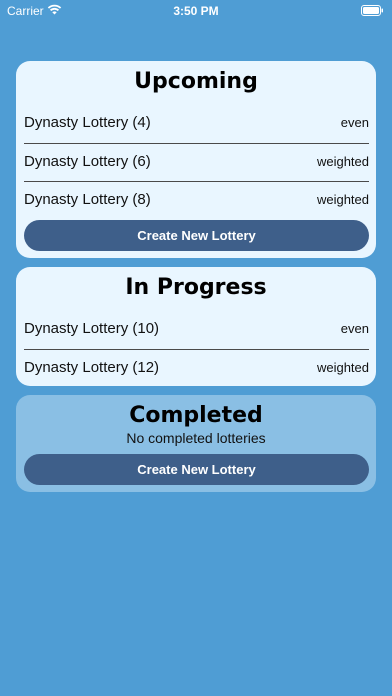 This screenshot has width=392, height=696. Describe the element at coordinates (196, 329) in the screenshot. I see `lottery-row: Dynasty Lottery (10) even` at that location.